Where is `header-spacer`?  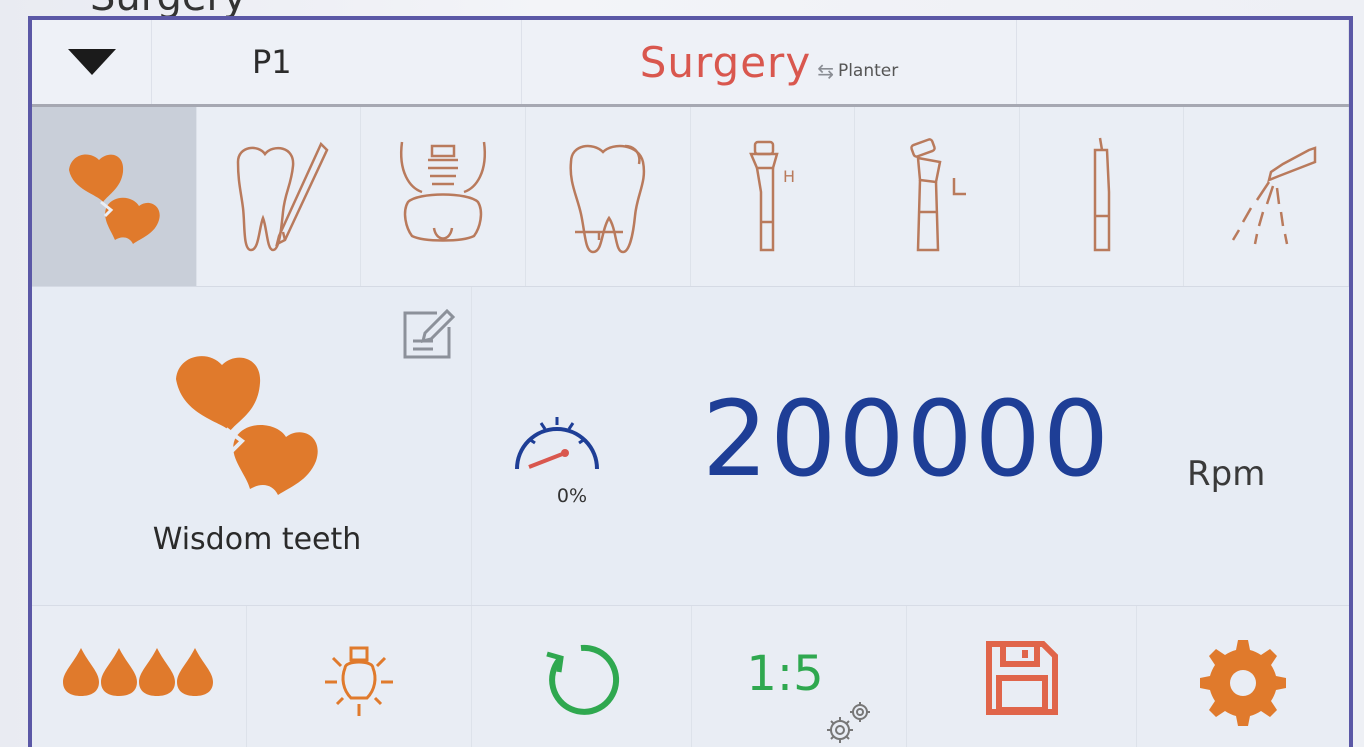
header-spacer is located at coordinates (1183, 62).